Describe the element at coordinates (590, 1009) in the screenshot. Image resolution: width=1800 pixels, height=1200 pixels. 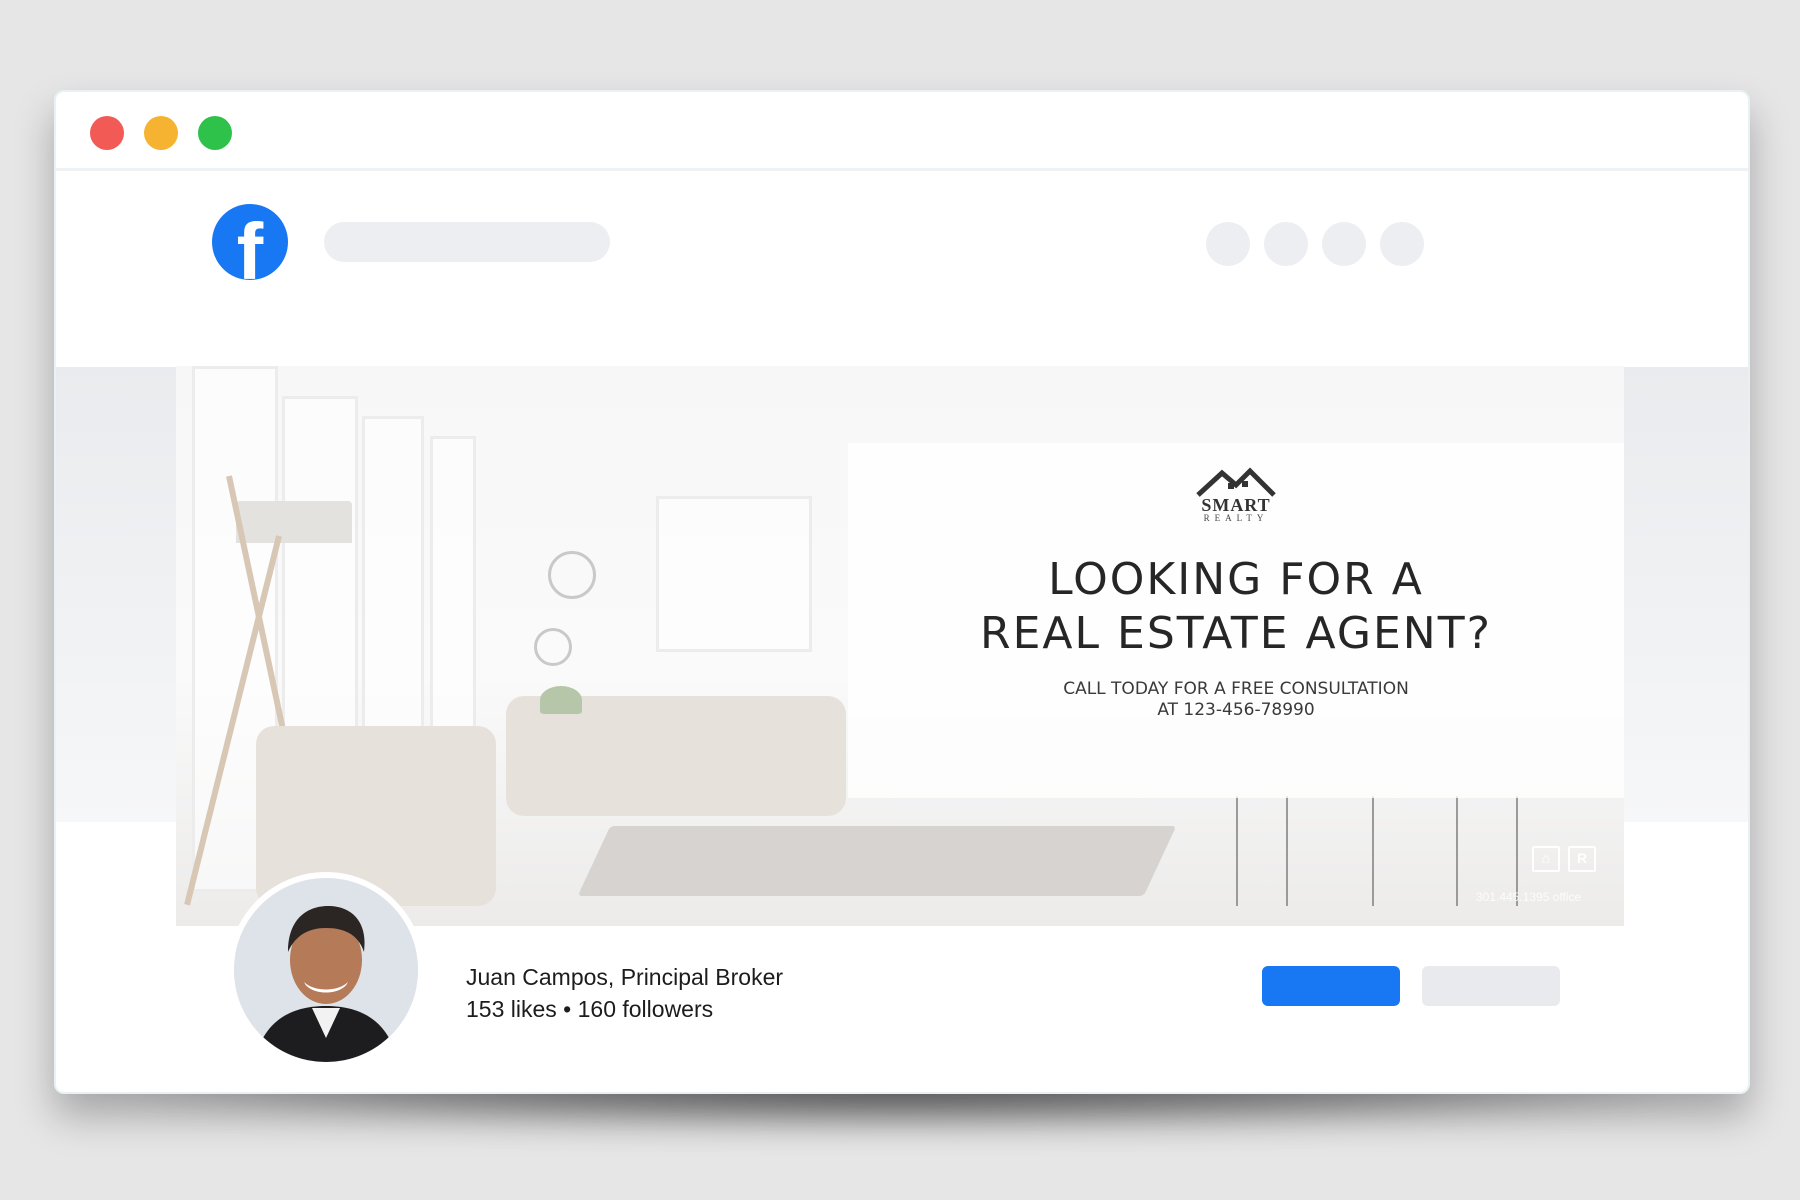
I see `page-stats: 153 likes • 160 followers` at that location.